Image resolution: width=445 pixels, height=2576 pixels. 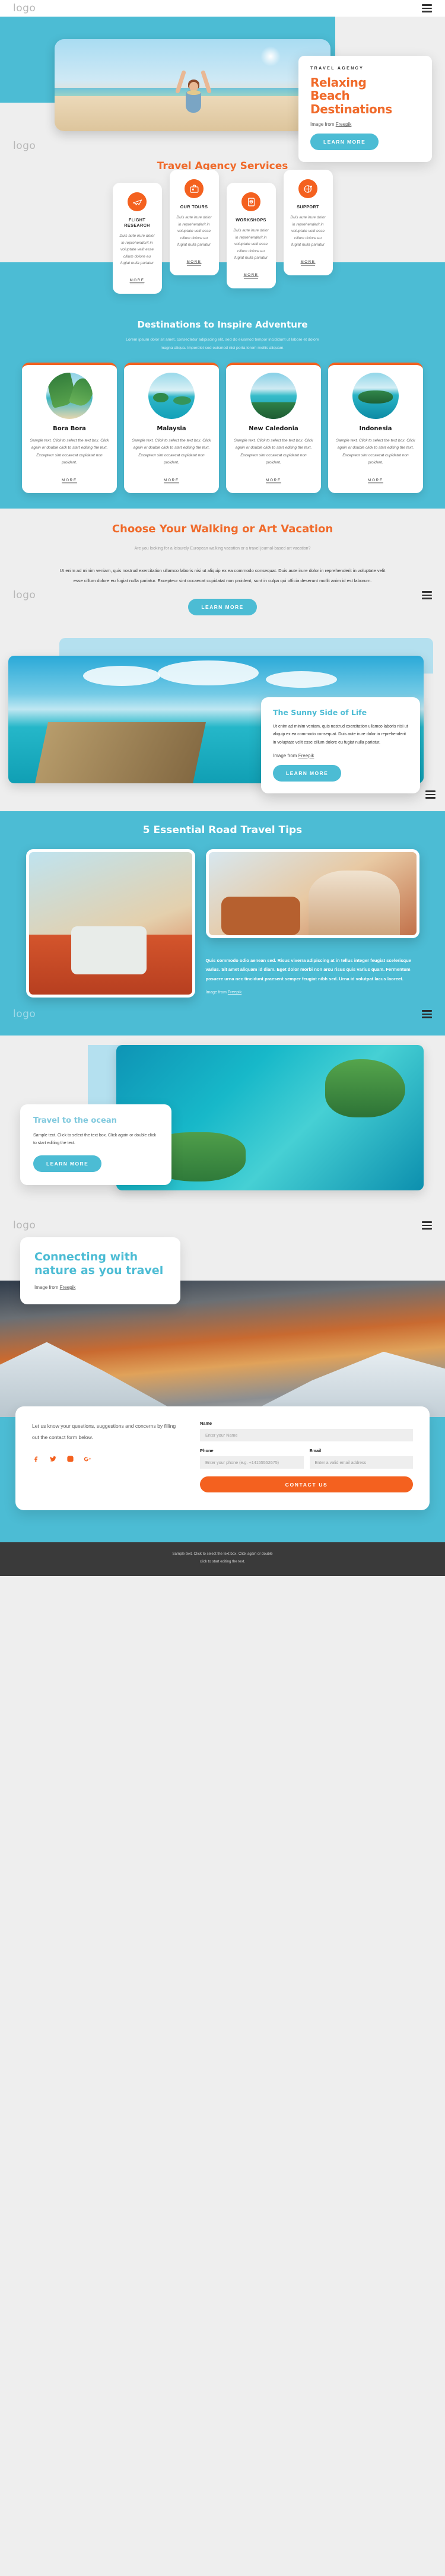 I want to click on destination-name: New Caledonia, so click(x=273, y=429).